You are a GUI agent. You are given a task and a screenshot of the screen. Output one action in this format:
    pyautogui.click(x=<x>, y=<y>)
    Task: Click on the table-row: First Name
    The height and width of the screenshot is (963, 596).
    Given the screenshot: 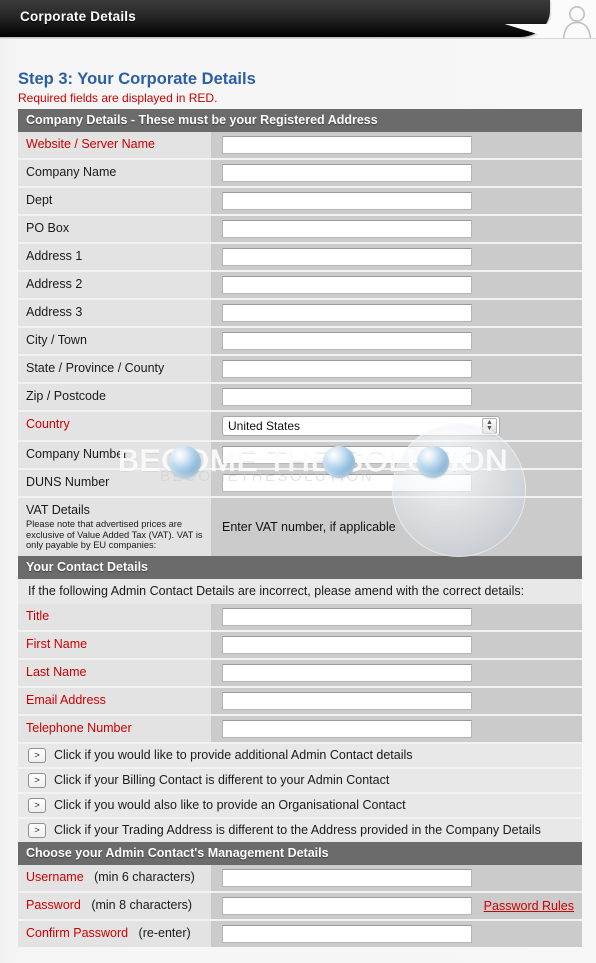 What is the action you would take?
    pyautogui.click(x=300, y=643)
    